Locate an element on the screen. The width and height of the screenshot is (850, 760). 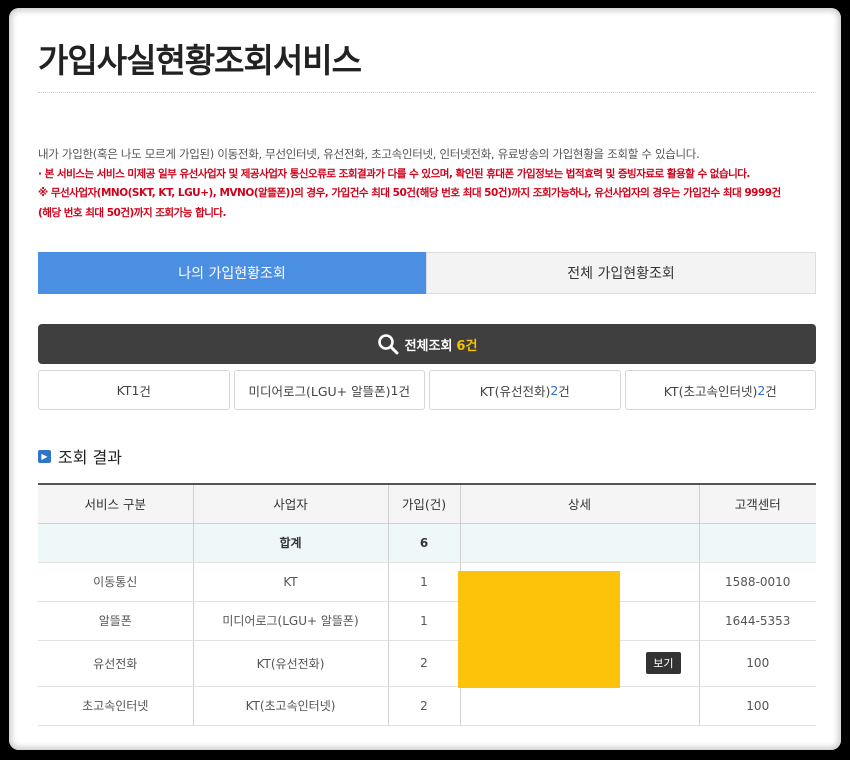
chip-label: KT(초고속인터넷) is located at coordinates (710, 391).